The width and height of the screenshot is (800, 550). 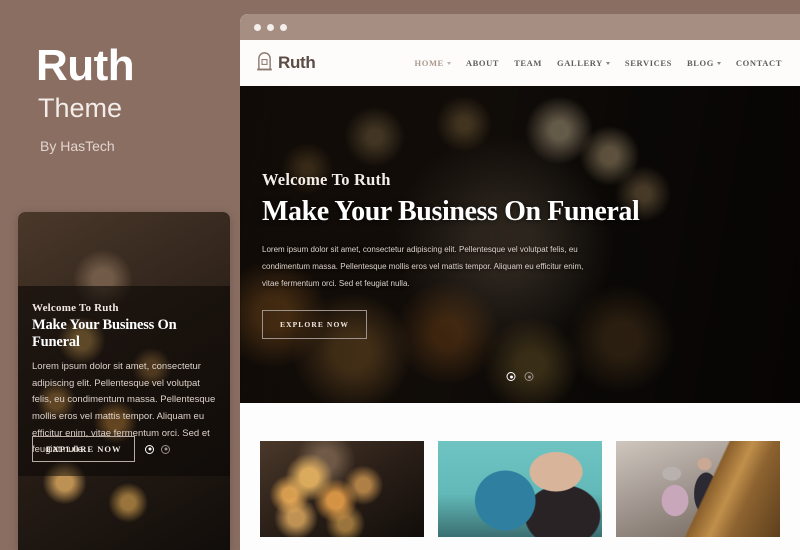 I want to click on nav-item-label: HOME, so click(x=429, y=63).